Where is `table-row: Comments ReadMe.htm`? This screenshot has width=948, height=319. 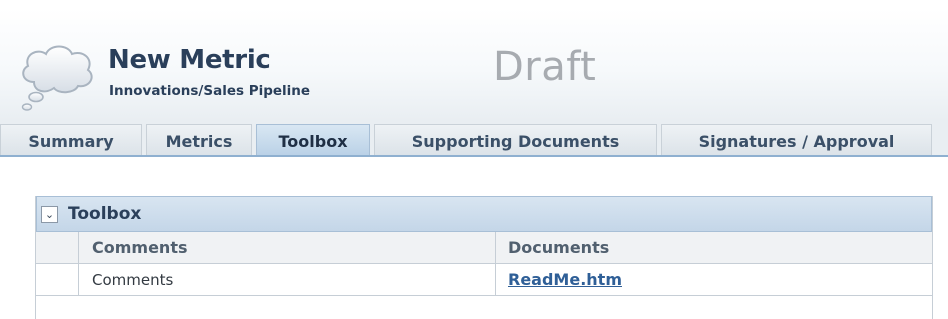 table-row: Comments ReadMe.htm is located at coordinates (484, 280).